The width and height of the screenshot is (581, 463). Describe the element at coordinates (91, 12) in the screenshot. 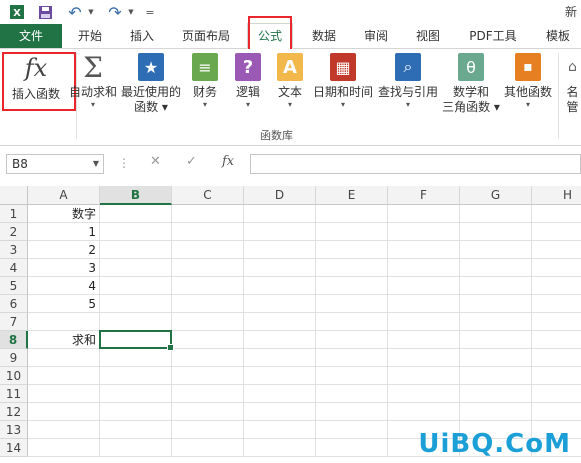

I see `undo-dropdown-icon: ▼` at that location.